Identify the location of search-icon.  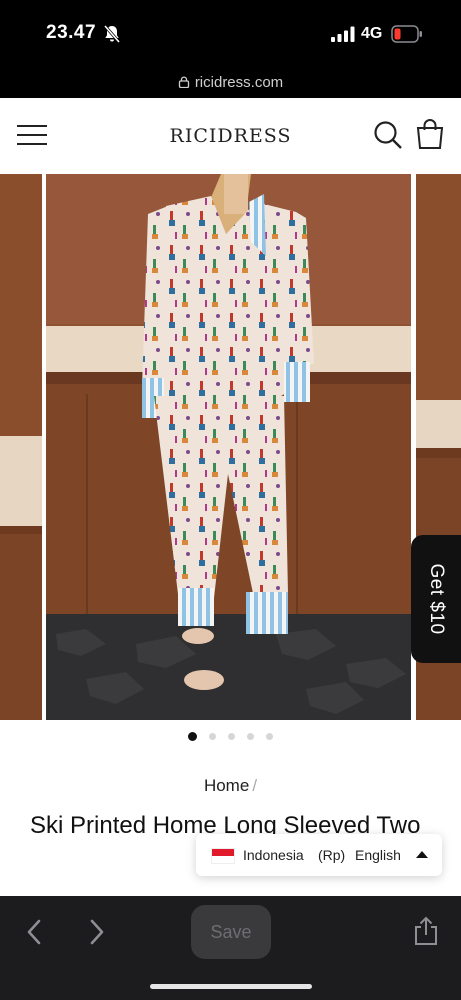
(388, 135).